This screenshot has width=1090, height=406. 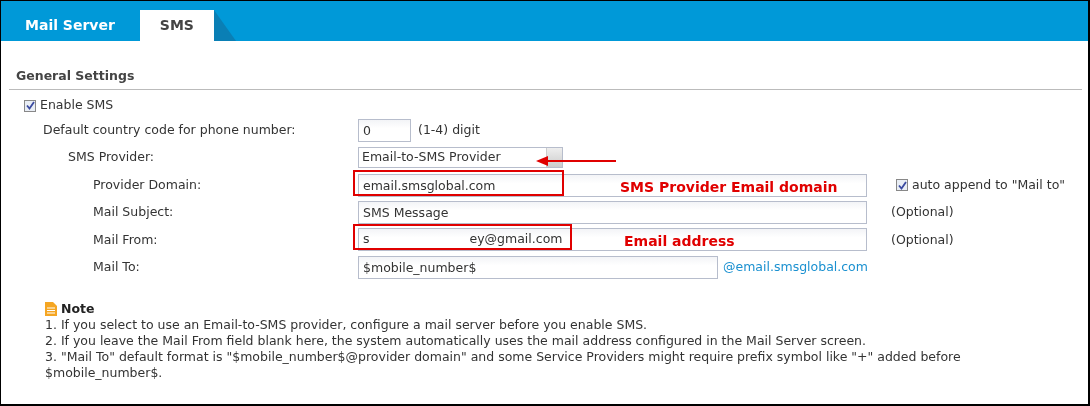 What do you see at coordinates (116, 267) in the screenshot?
I see `field-label: Mail To:` at bounding box center [116, 267].